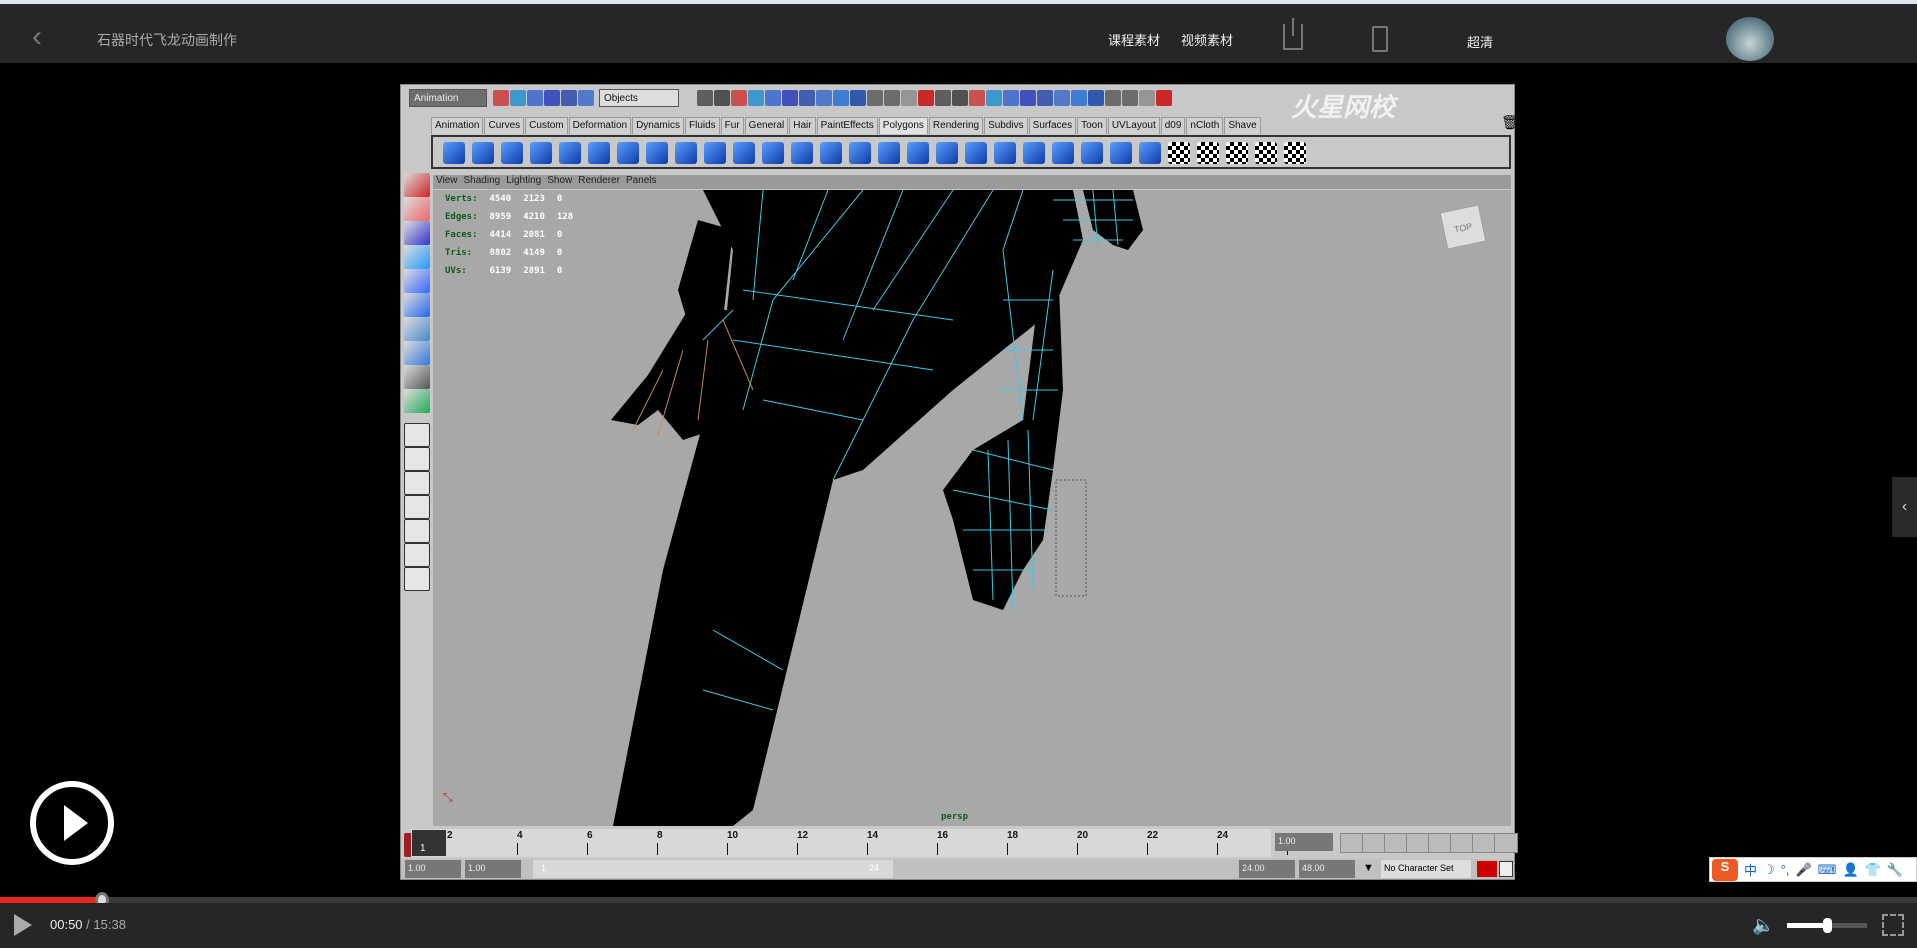 This screenshot has height=948, width=1917. Describe the element at coordinates (1484, 843) in the screenshot. I see `step-forward-key-icon` at that location.